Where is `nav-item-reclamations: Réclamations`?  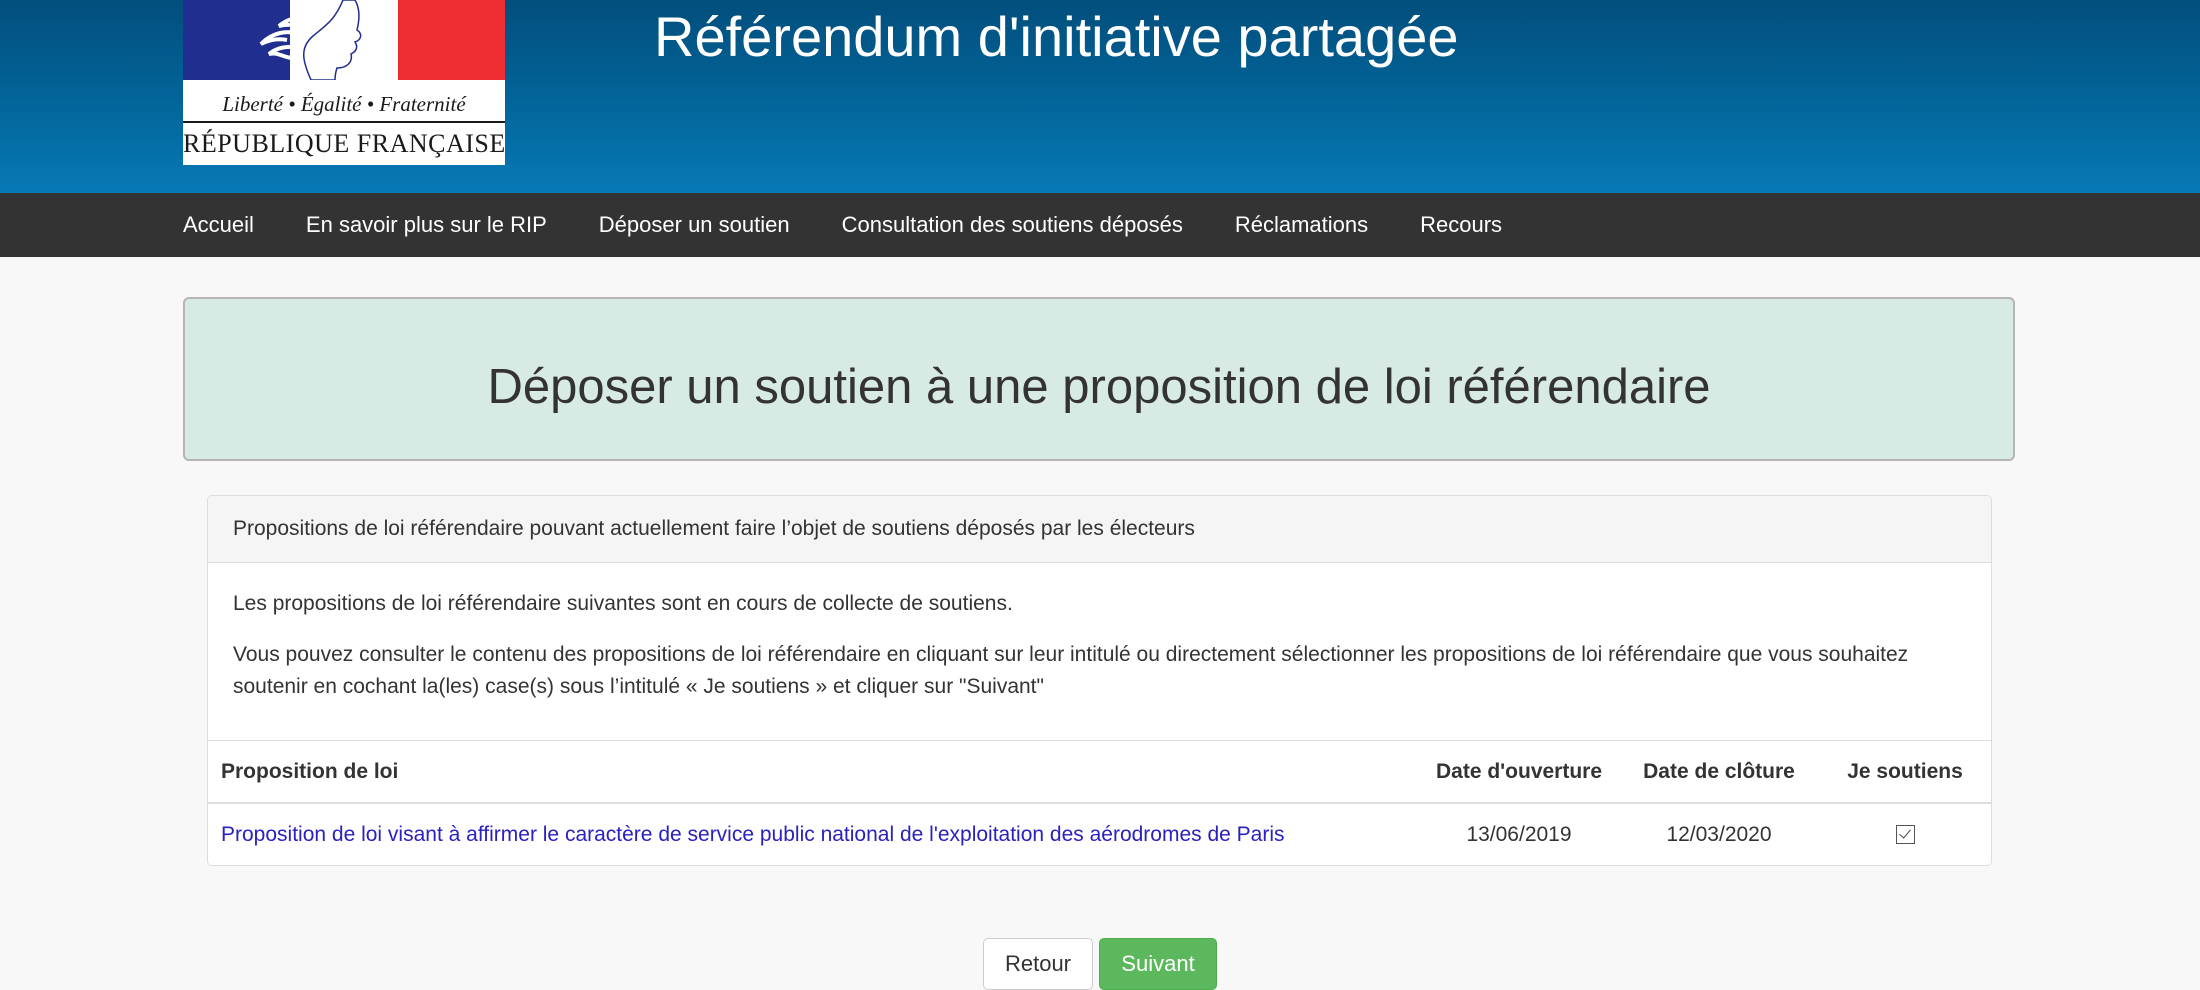 nav-item-reclamations: Réclamations is located at coordinates (1301, 225).